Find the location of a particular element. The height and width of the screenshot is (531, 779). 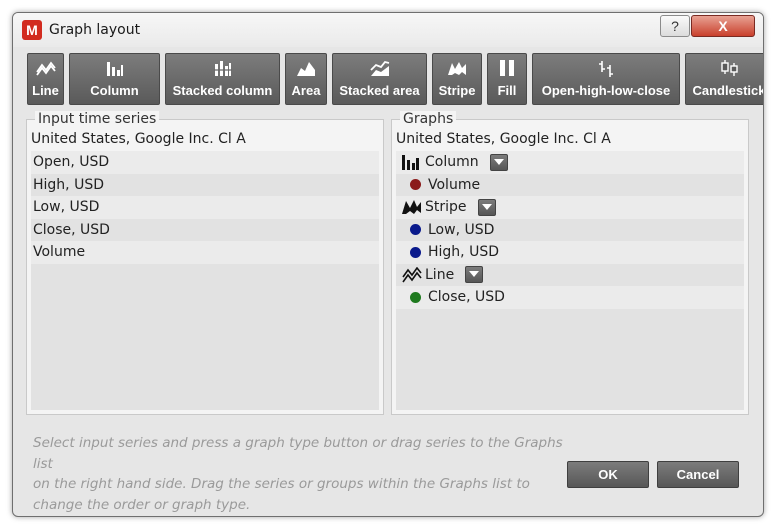

fill-chart-icon is located at coordinates (507, 69).